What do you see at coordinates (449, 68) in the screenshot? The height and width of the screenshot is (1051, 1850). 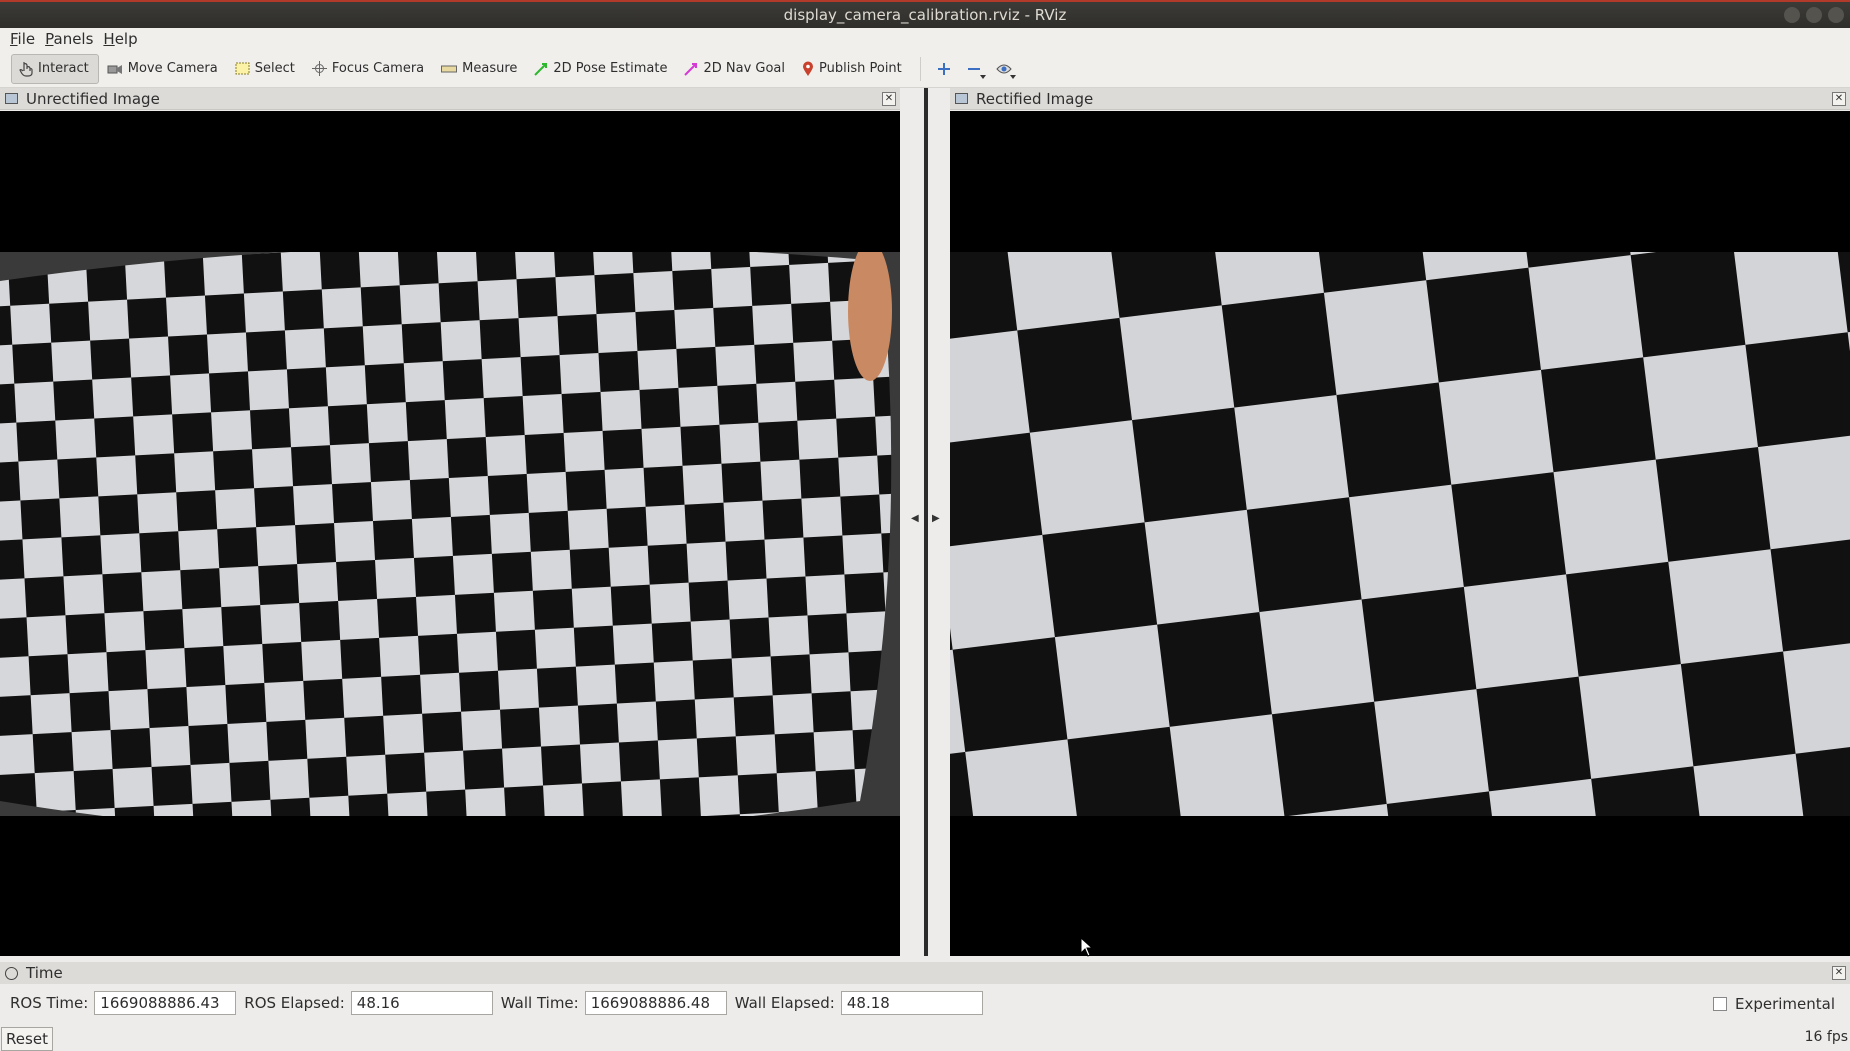 I see `ruler-icon` at bounding box center [449, 68].